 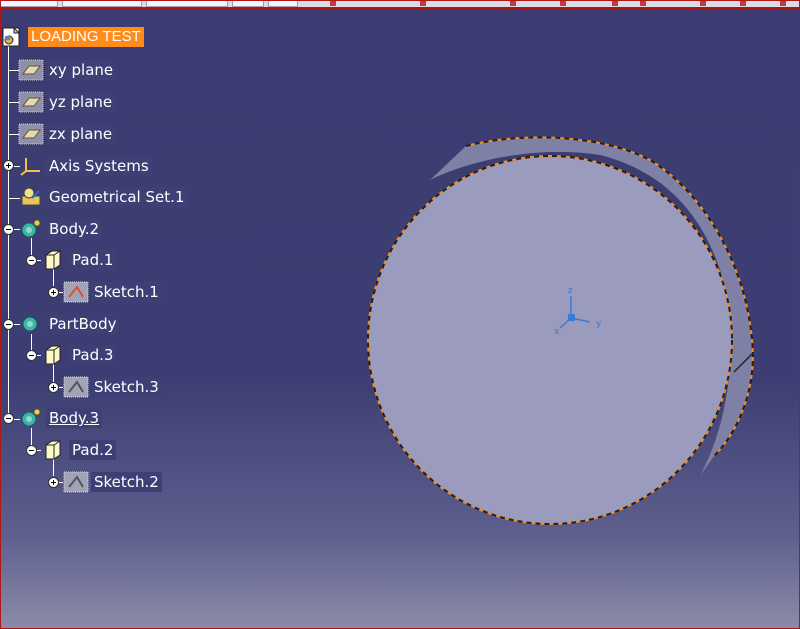 I want to click on tree-item-label: zx plane, so click(x=81, y=134).